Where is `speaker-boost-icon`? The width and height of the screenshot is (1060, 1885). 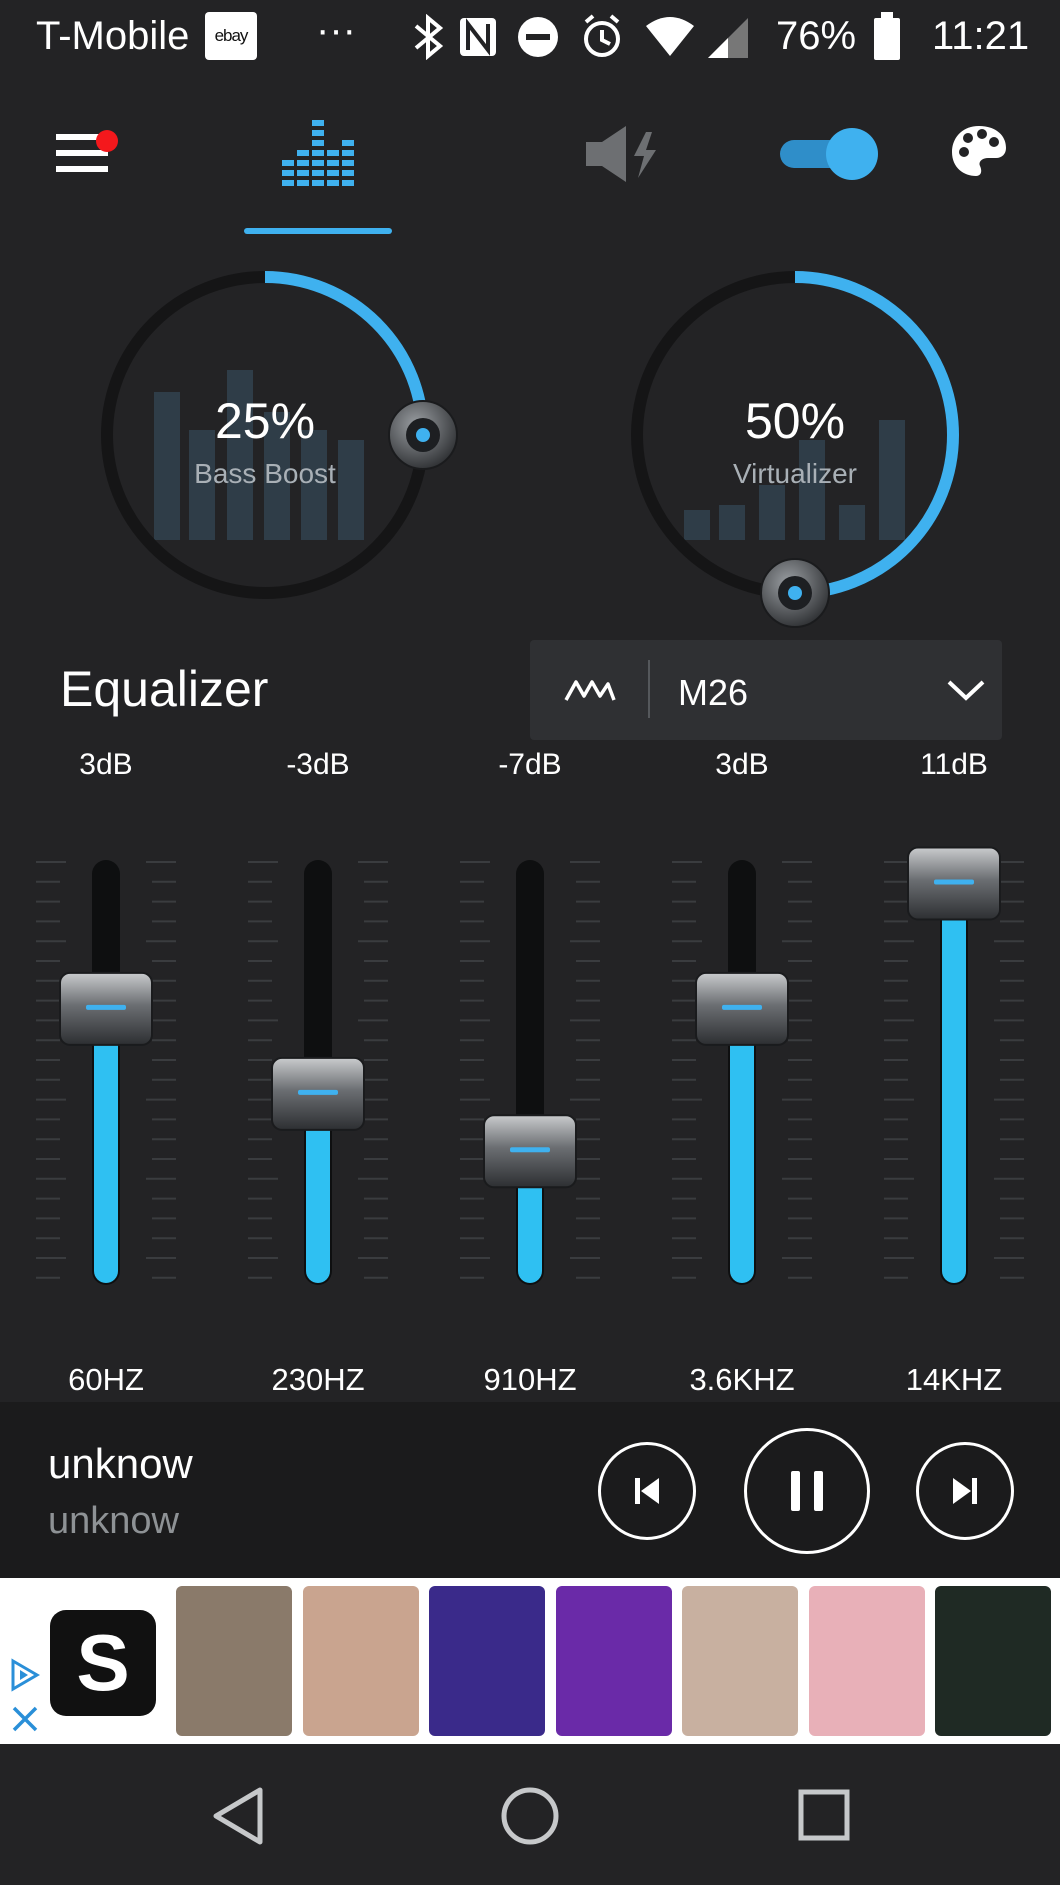 speaker-boost-icon is located at coordinates (624, 154).